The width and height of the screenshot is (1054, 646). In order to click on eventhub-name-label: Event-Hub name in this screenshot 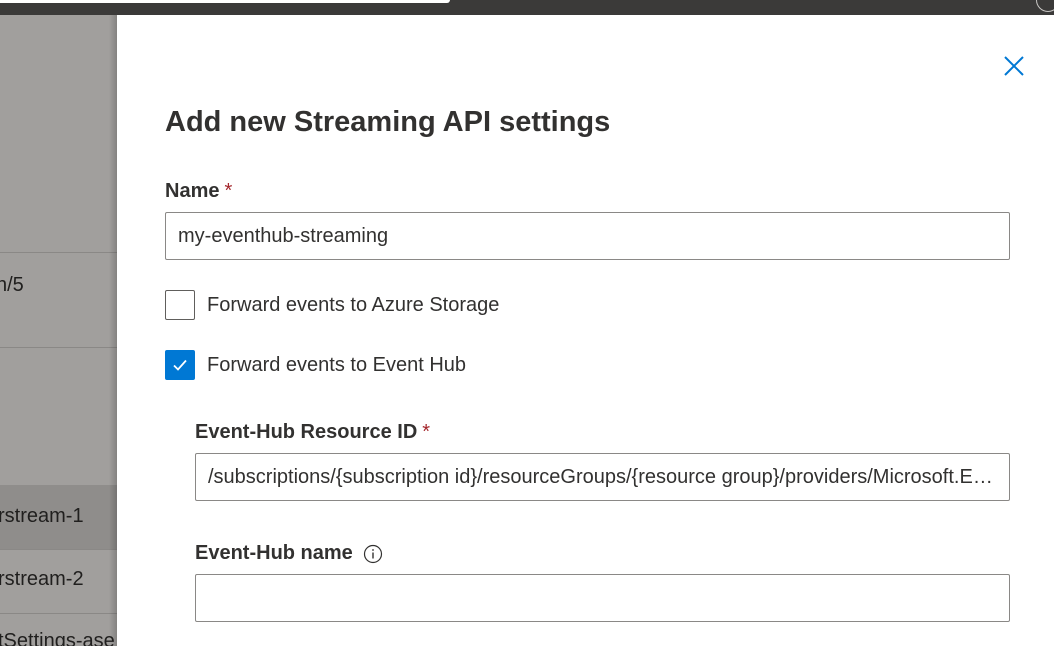, I will do `click(289, 553)`.